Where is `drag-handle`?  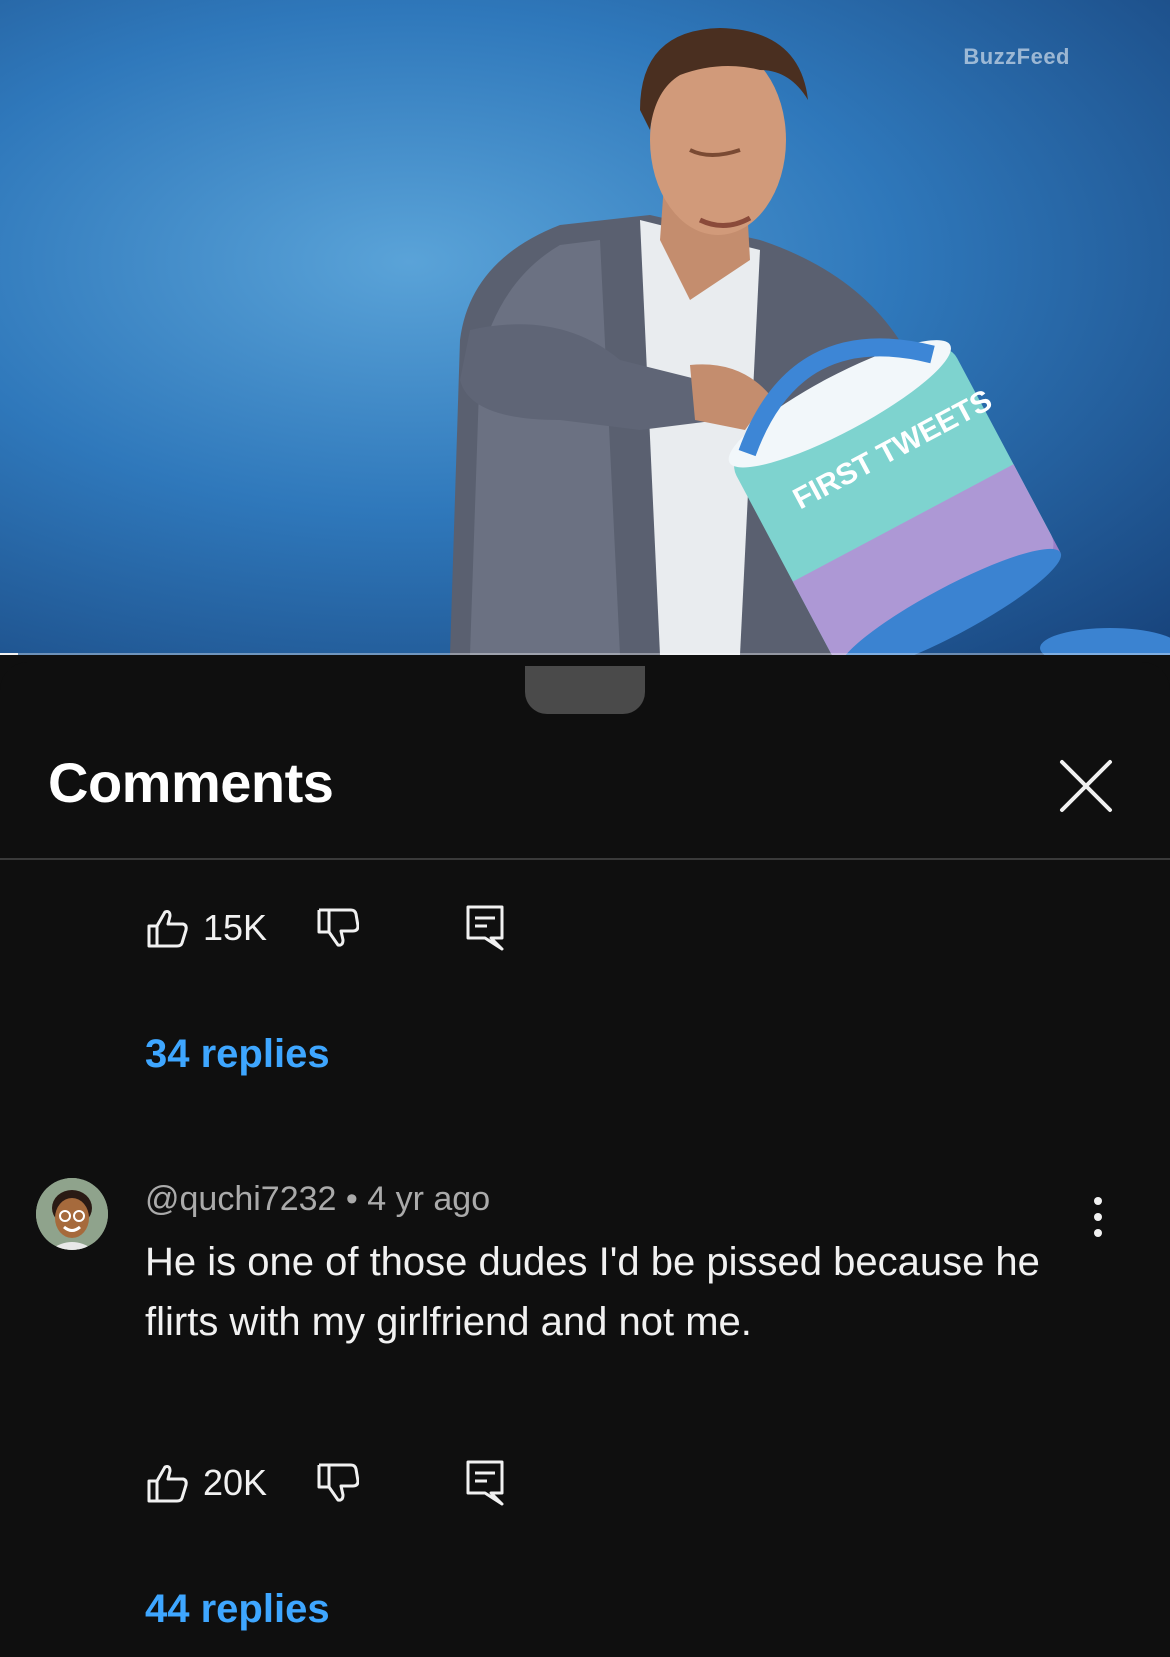
drag-handle is located at coordinates (585, 690).